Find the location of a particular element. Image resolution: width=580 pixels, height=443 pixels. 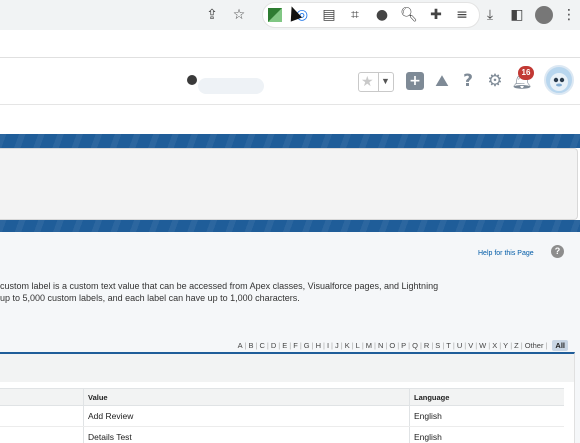

alpha-filter-c: C is located at coordinates (262, 345).